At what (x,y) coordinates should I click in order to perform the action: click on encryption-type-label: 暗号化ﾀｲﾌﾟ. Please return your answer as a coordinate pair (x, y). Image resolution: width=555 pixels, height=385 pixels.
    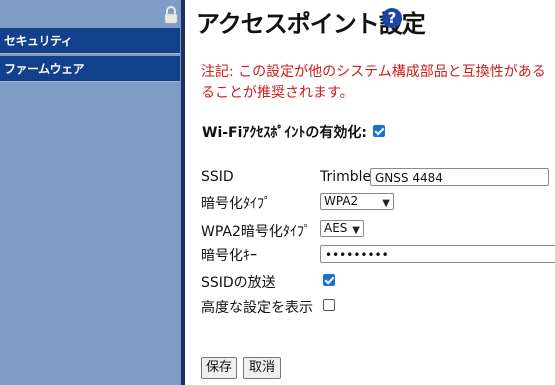
    Looking at the image, I should click on (236, 204).